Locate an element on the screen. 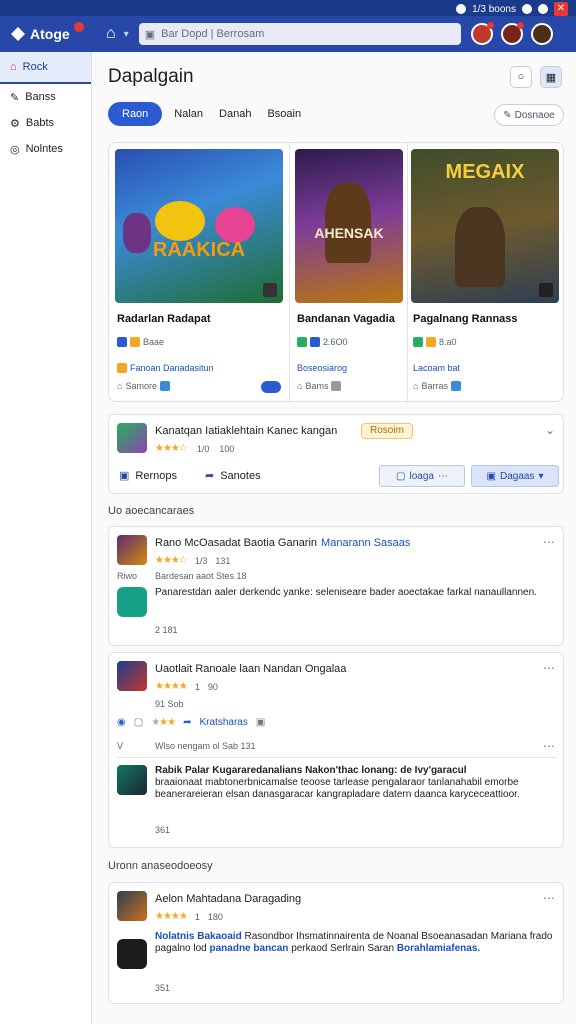  sidebar-item-label: Banss is located at coordinates (40, 97).